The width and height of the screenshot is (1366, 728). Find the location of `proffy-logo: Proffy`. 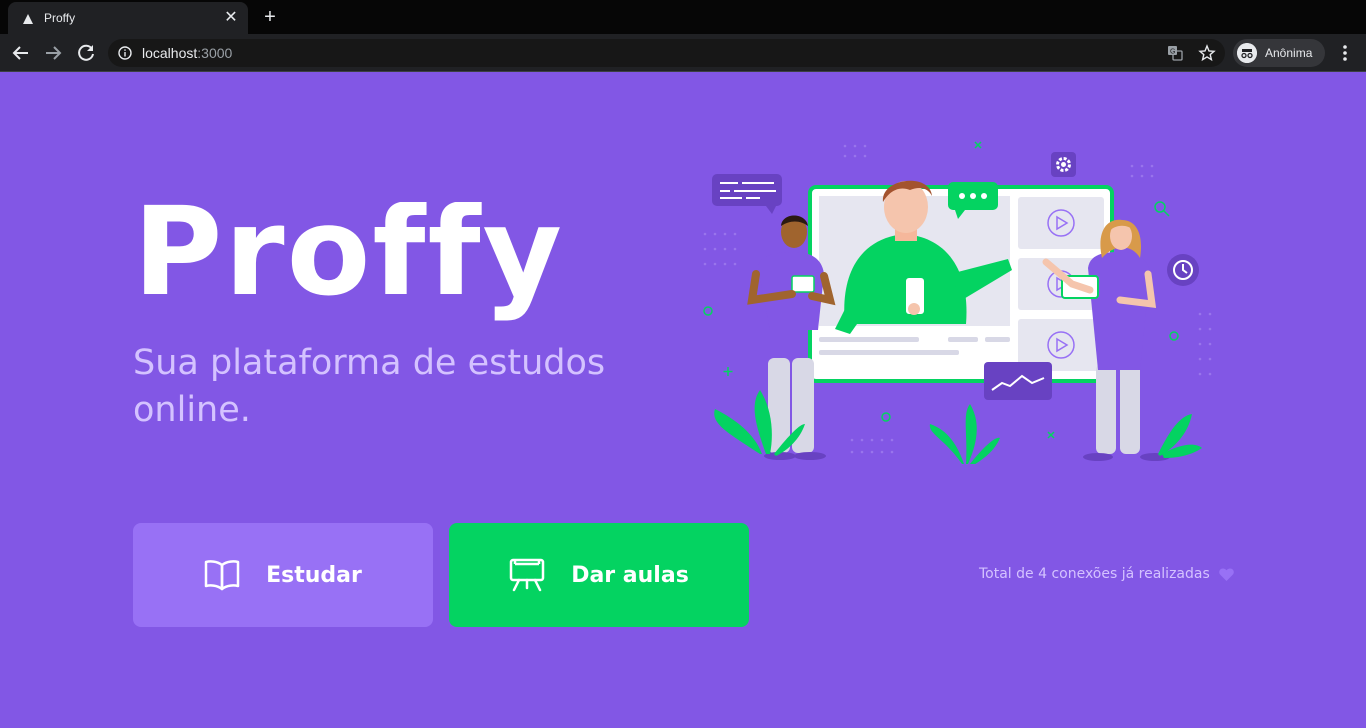

proffy-logo: Proffy is located at coordinates (348, 262).